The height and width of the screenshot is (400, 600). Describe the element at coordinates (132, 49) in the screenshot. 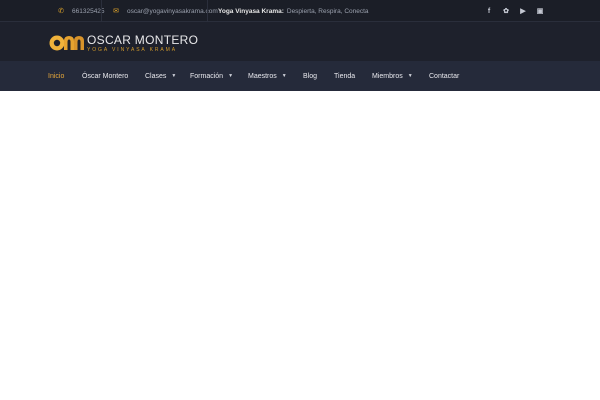

I see `brand-subtitle: YOGA VINYASA KRAMA` at that location.